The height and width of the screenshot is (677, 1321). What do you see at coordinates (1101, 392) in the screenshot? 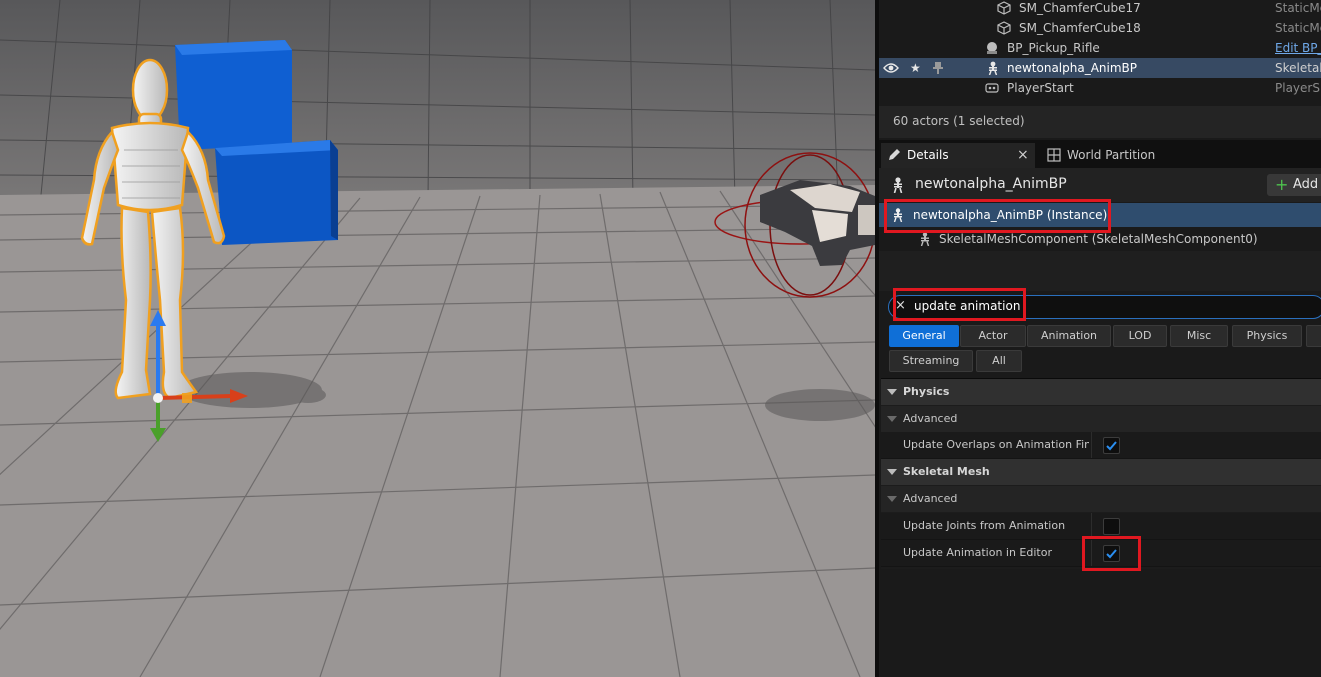
I see `category-physics: Physics` at bounding box center [1101, 392].